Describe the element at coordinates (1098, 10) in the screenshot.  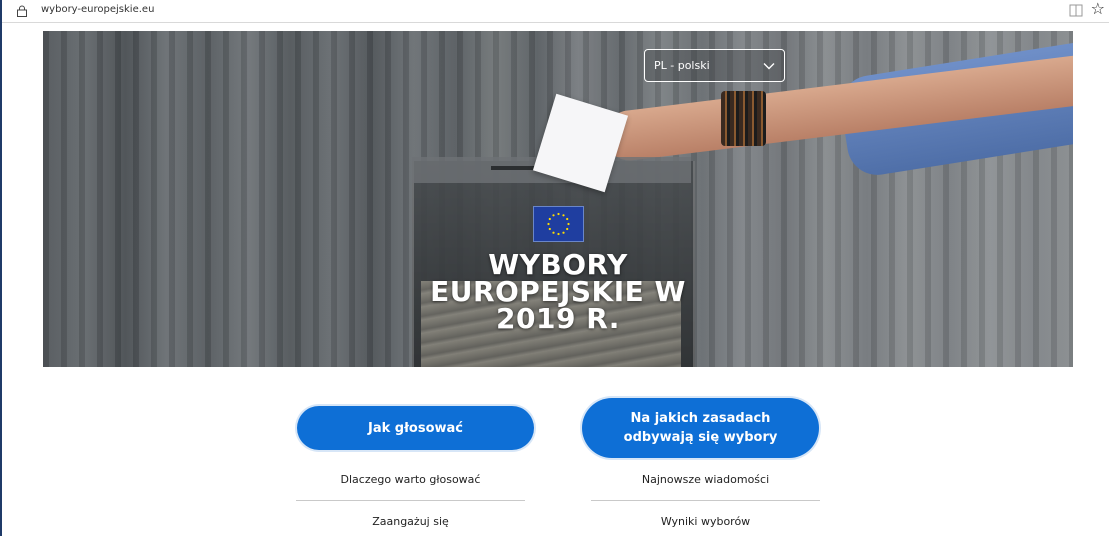
I see `favorite-star-icon: ☆` at that location.